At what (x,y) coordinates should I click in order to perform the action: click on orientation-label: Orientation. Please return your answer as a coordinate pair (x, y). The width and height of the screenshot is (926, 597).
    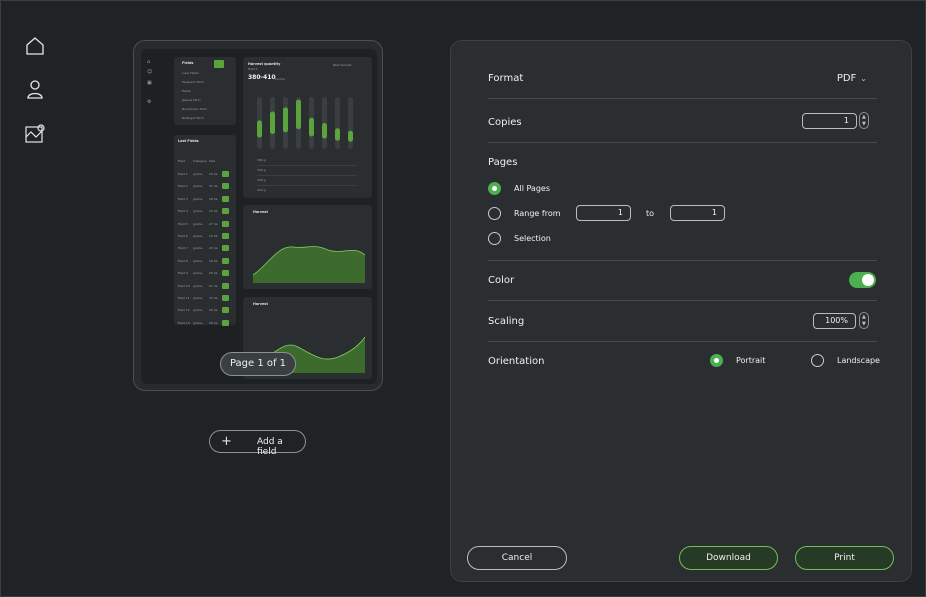
    Looking at the image, I should click on (516, 361).